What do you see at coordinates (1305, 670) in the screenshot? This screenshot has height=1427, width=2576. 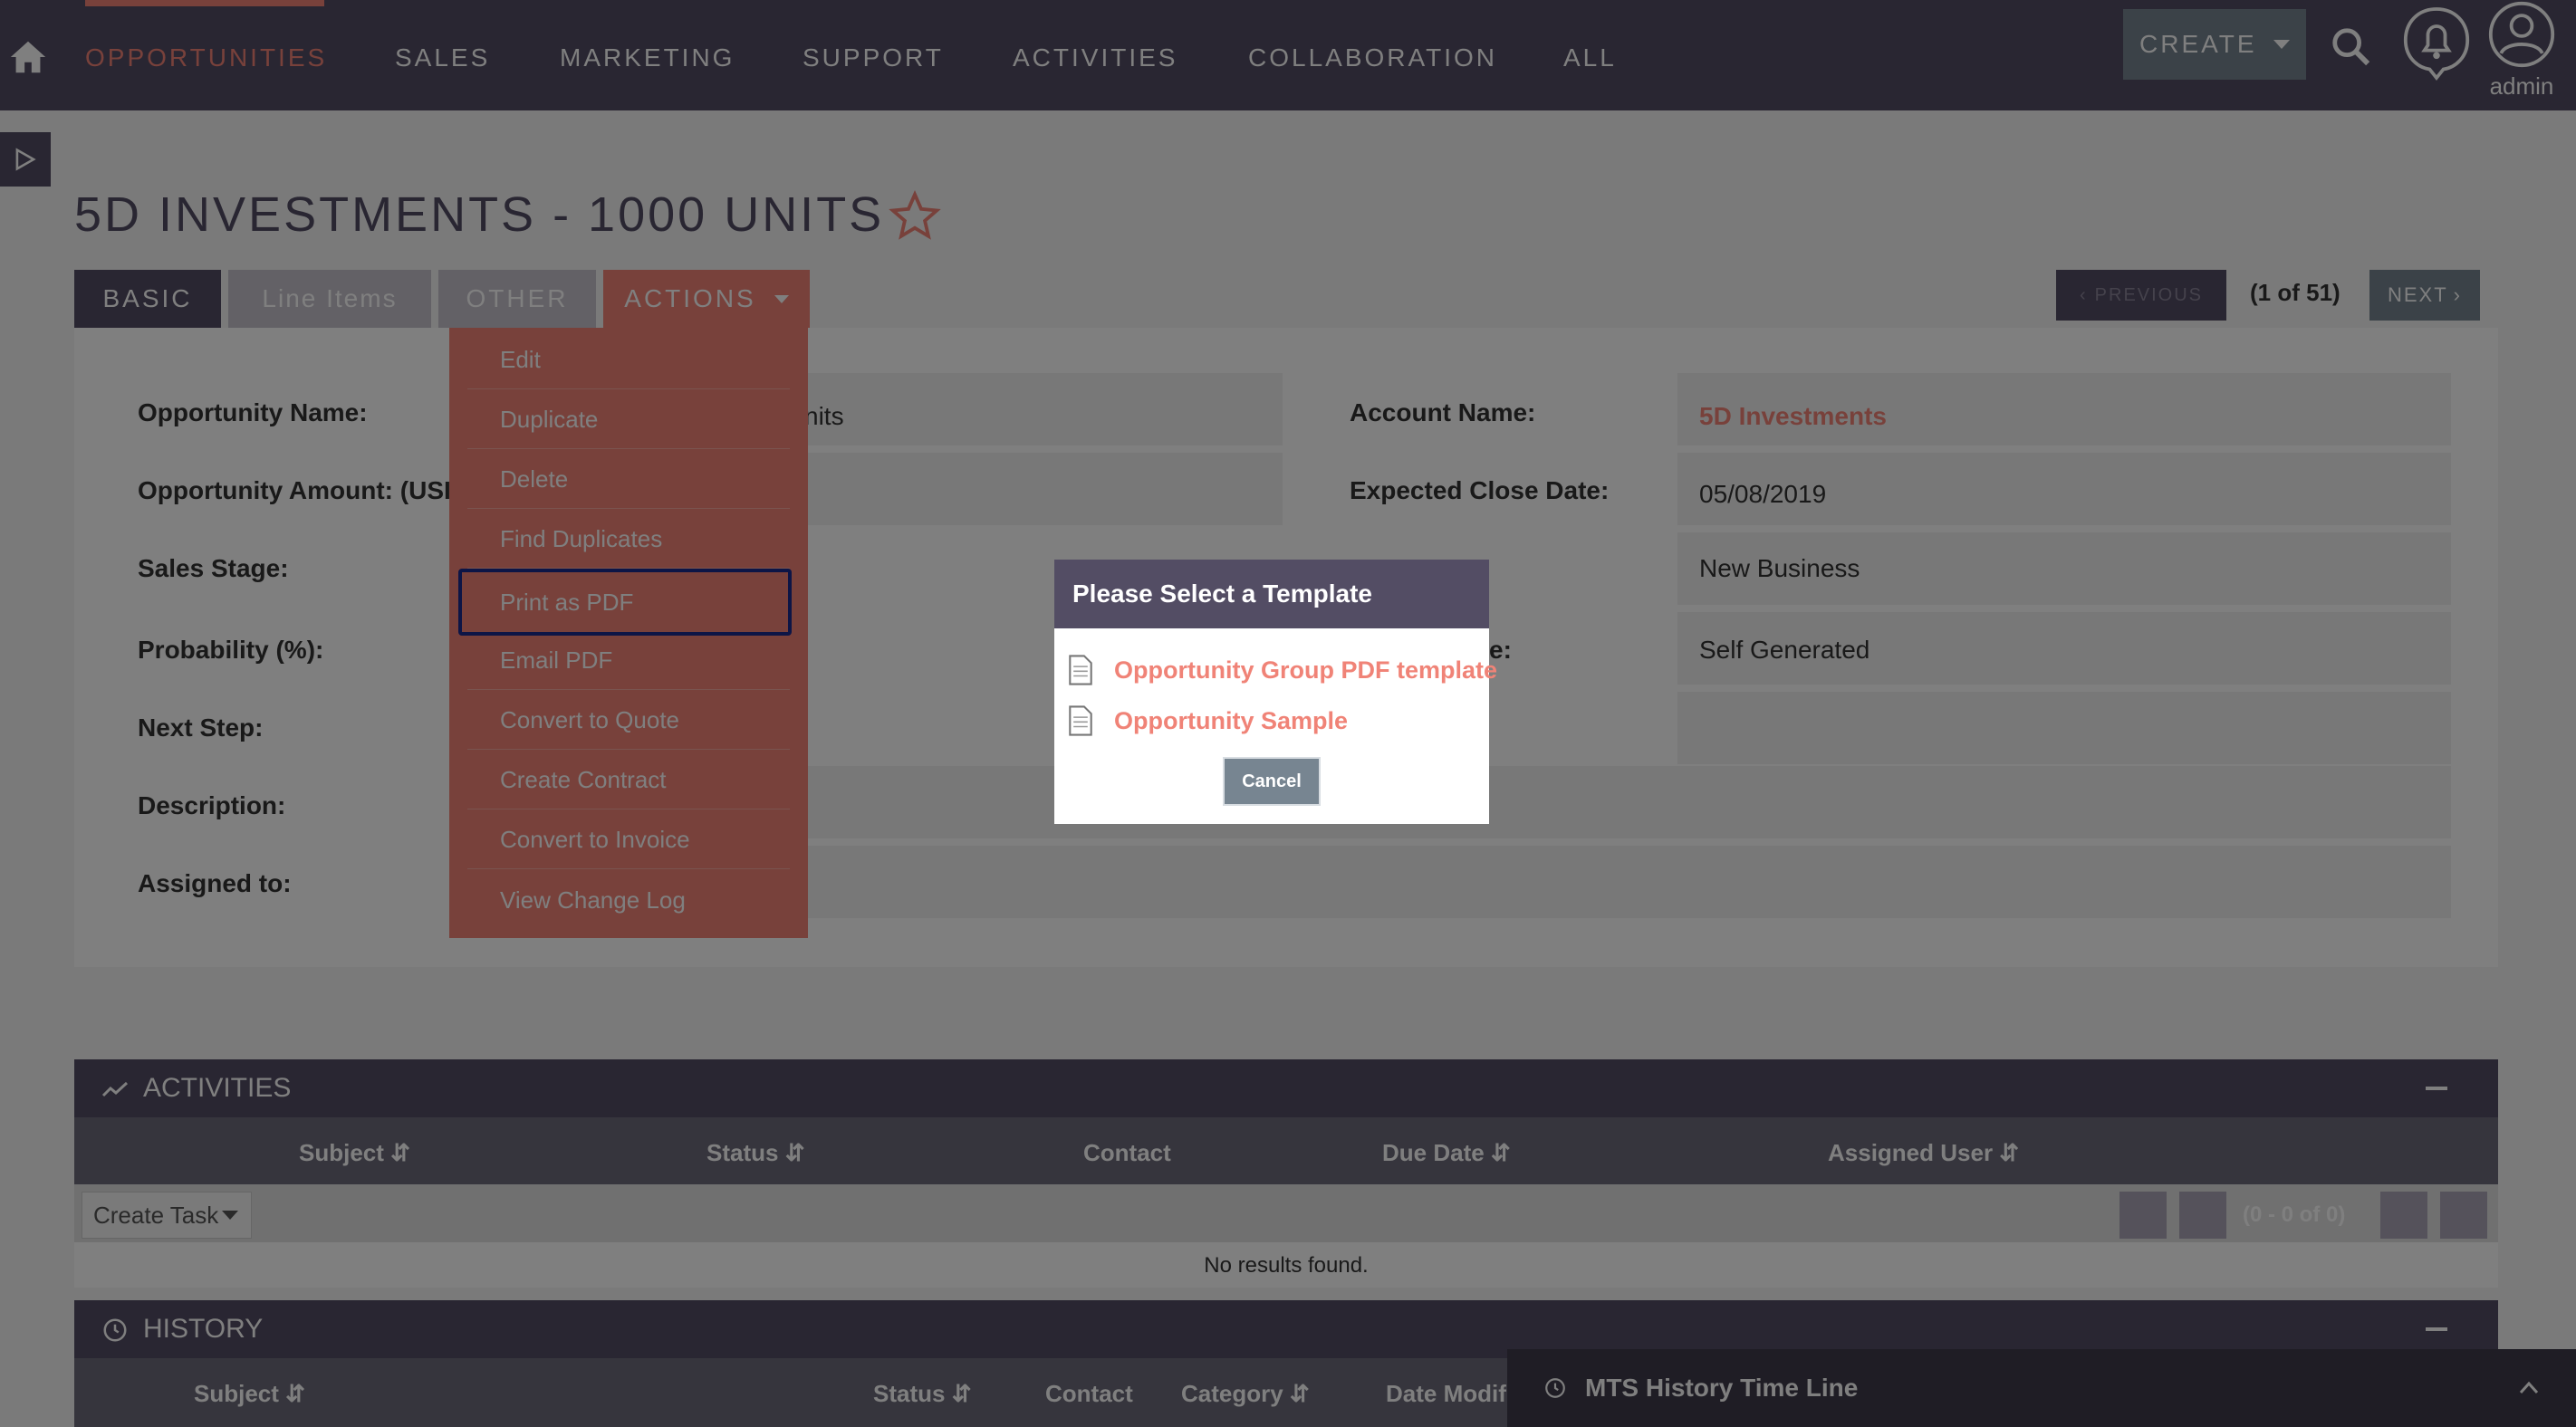 I see `template-link-opportunity-group-pdf: Opportunity Group PDF template` at bounding box center [1305, 670].